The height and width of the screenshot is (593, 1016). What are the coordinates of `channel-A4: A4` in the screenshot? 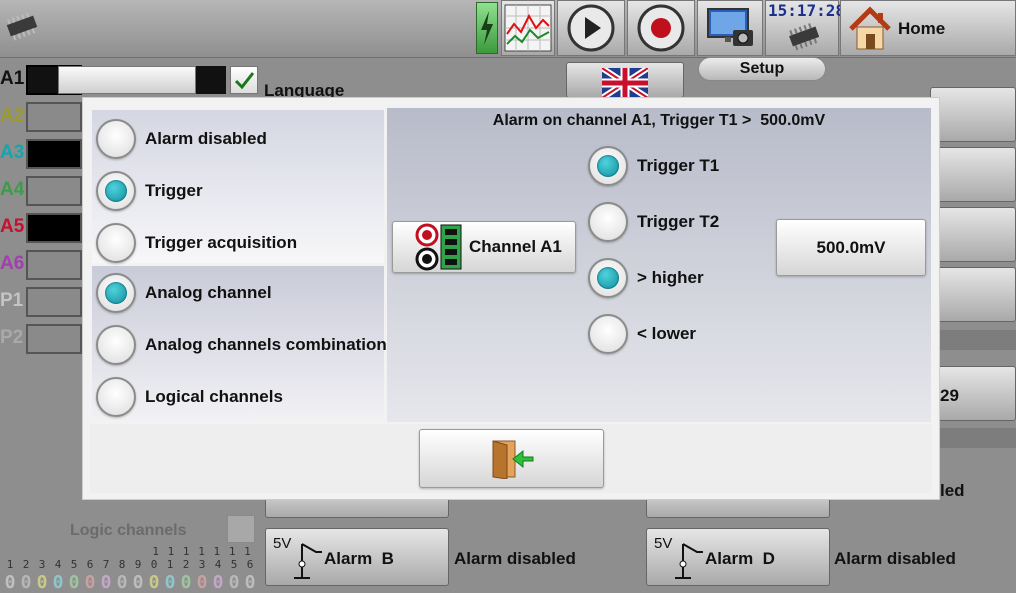 It's located at (41, 191).